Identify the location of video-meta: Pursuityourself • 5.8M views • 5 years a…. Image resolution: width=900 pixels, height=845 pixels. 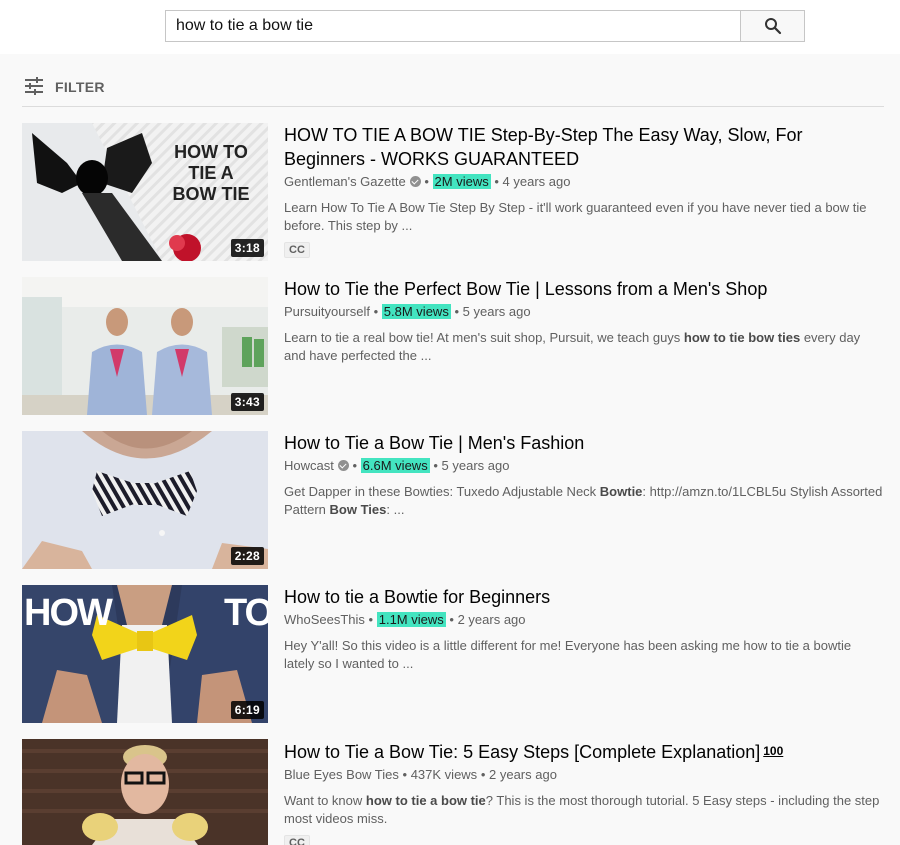
(584, 312).